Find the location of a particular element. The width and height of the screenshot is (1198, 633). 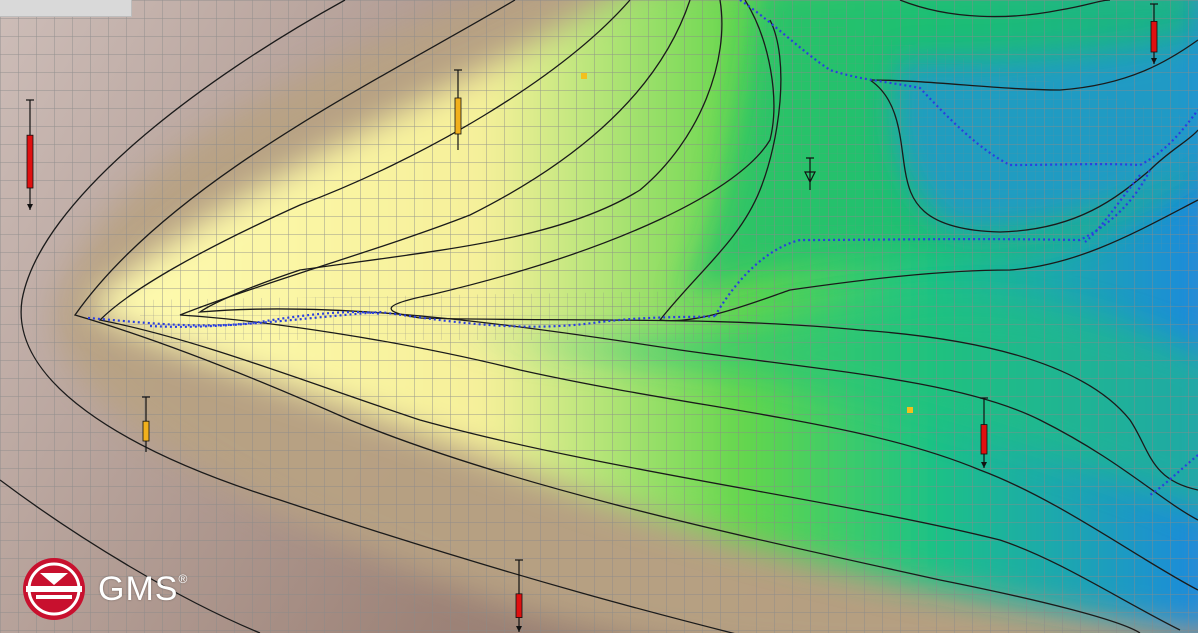

gms-logo: GMS® is located at coordinates (105, 589).